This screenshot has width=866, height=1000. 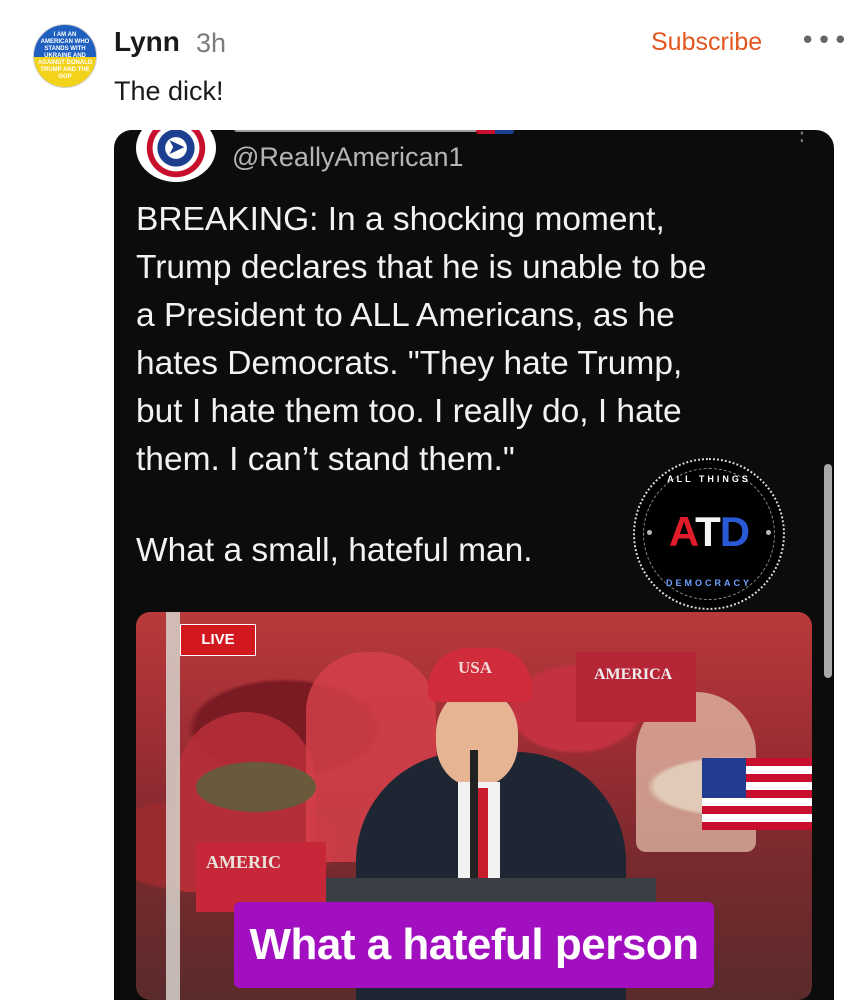 I want to click on atd-letters: ATD, so click(x=709, y=532).